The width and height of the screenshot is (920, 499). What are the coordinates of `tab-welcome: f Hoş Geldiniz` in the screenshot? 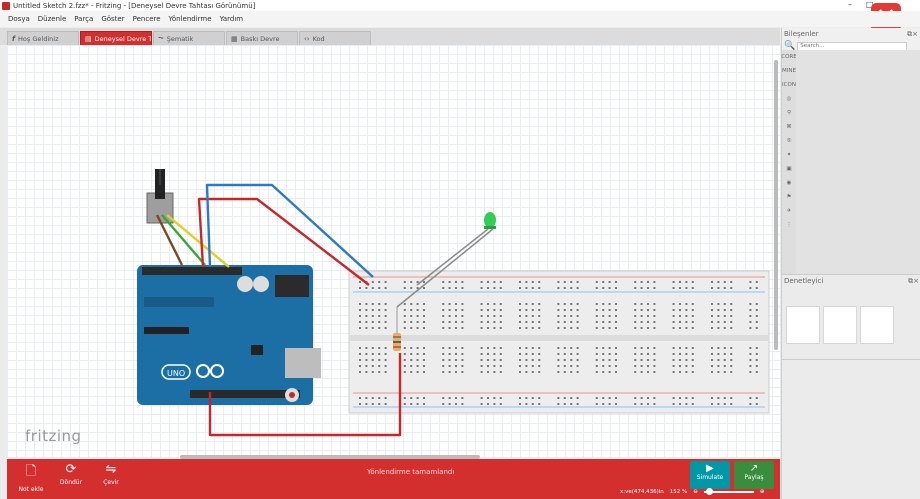 It's located at (43, 38).